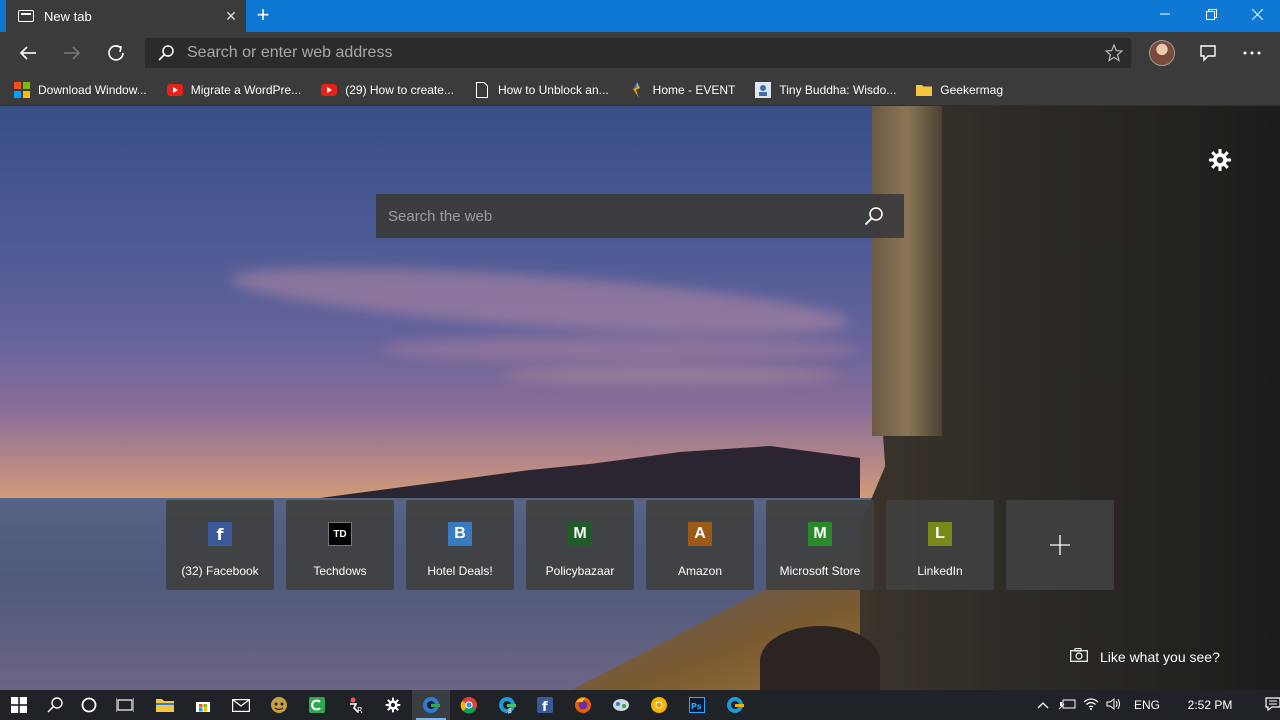 This screenshot has height=720, width=1280. Describe the element at coordinates (924, 90) in the screenshot. I see `folder-icon` at that location.